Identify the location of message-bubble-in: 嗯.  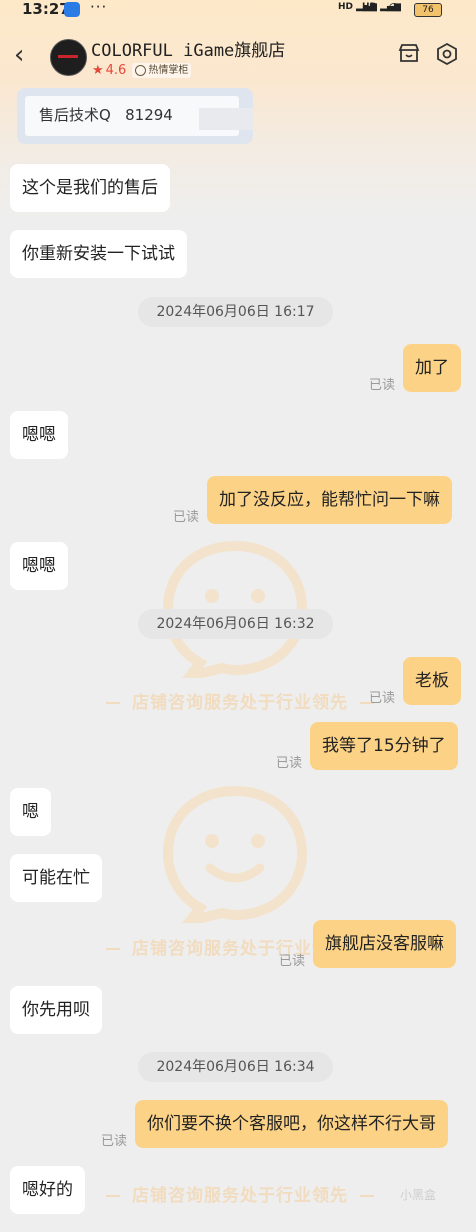
(30, 812).